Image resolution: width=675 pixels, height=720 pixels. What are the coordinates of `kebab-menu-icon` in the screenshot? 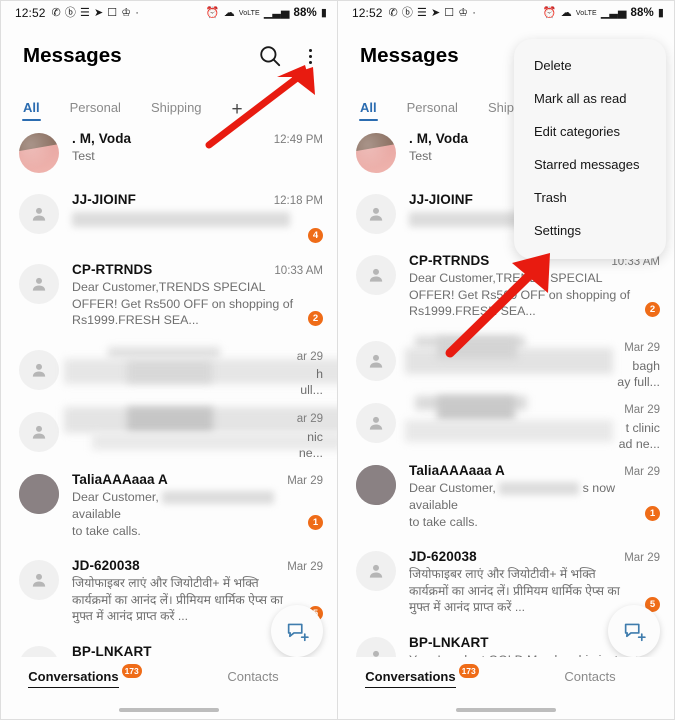 It's located at (310, 56).